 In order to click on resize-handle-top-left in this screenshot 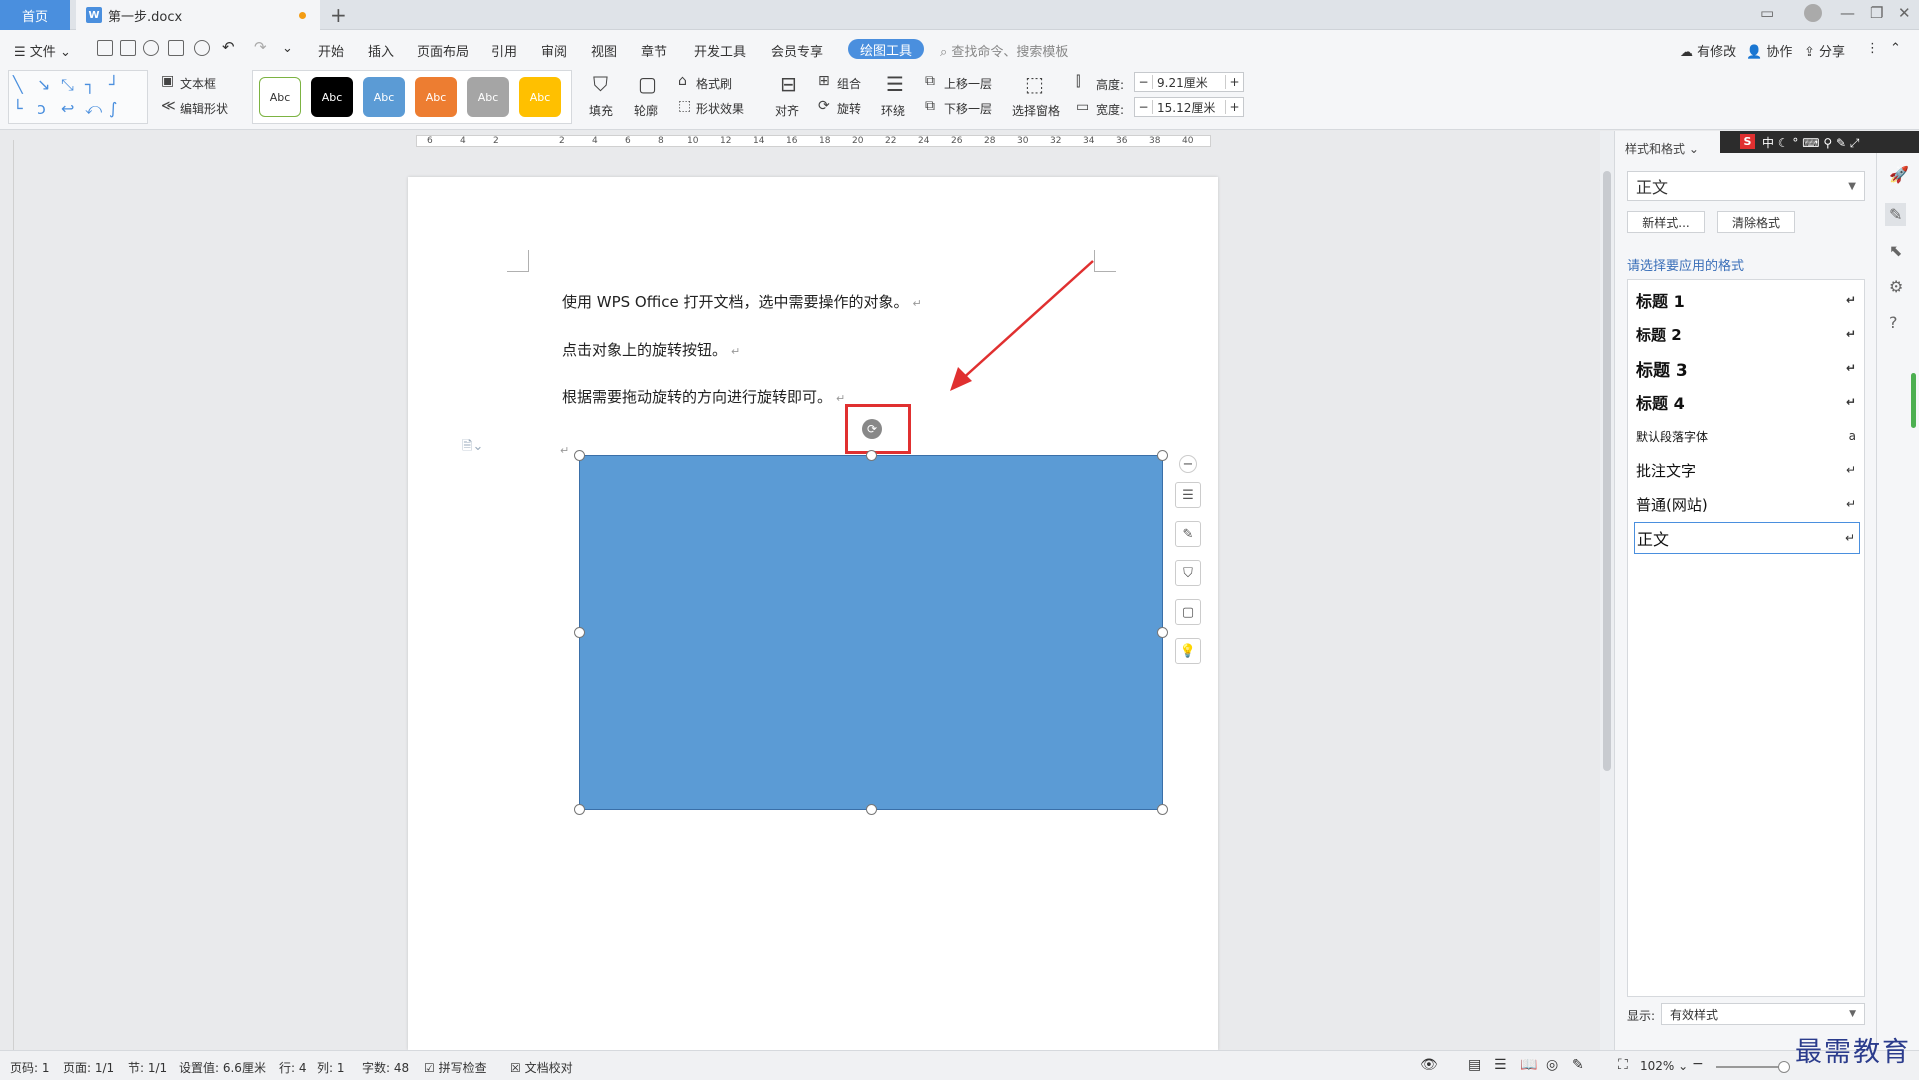, I will do `click(579, 455)`.